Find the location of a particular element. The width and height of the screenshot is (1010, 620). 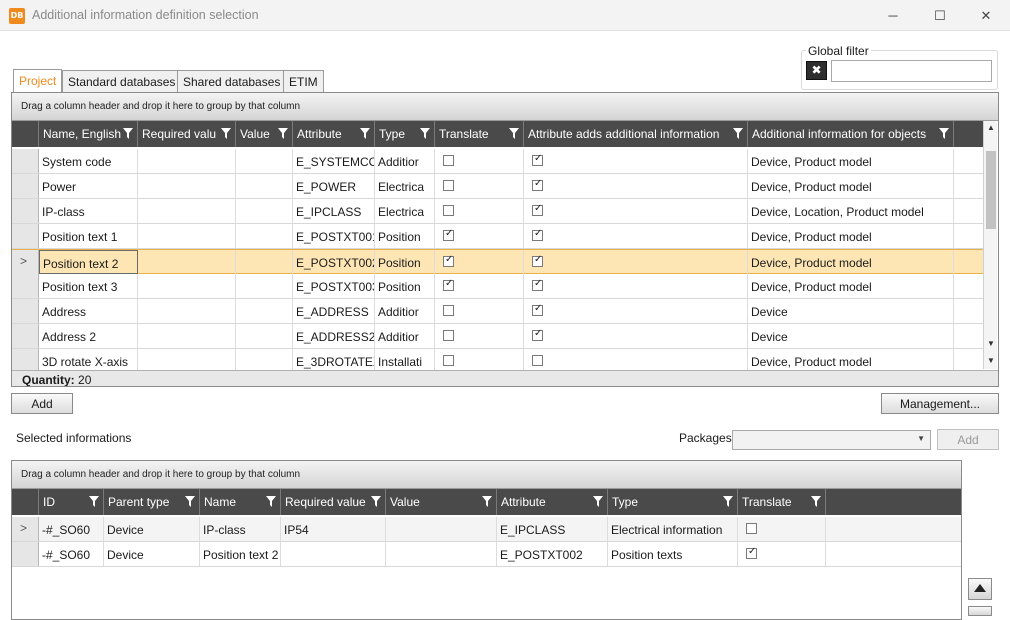

cell-attribute: E_POWER is located at coordinates (334, 186).